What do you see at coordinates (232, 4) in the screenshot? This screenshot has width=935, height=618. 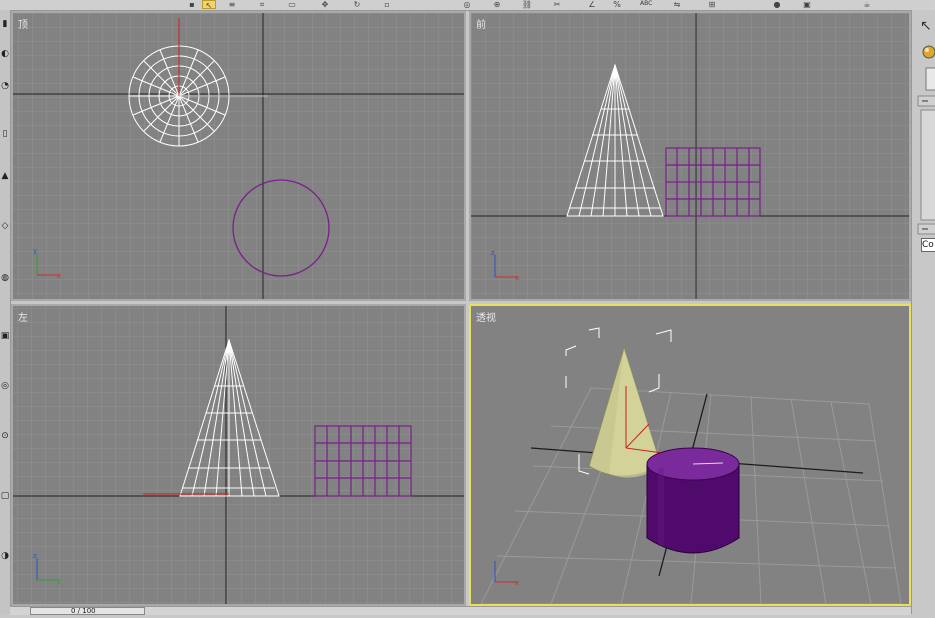 I see `select-by-name-icon: ≡` at bounding box center [232, 4].